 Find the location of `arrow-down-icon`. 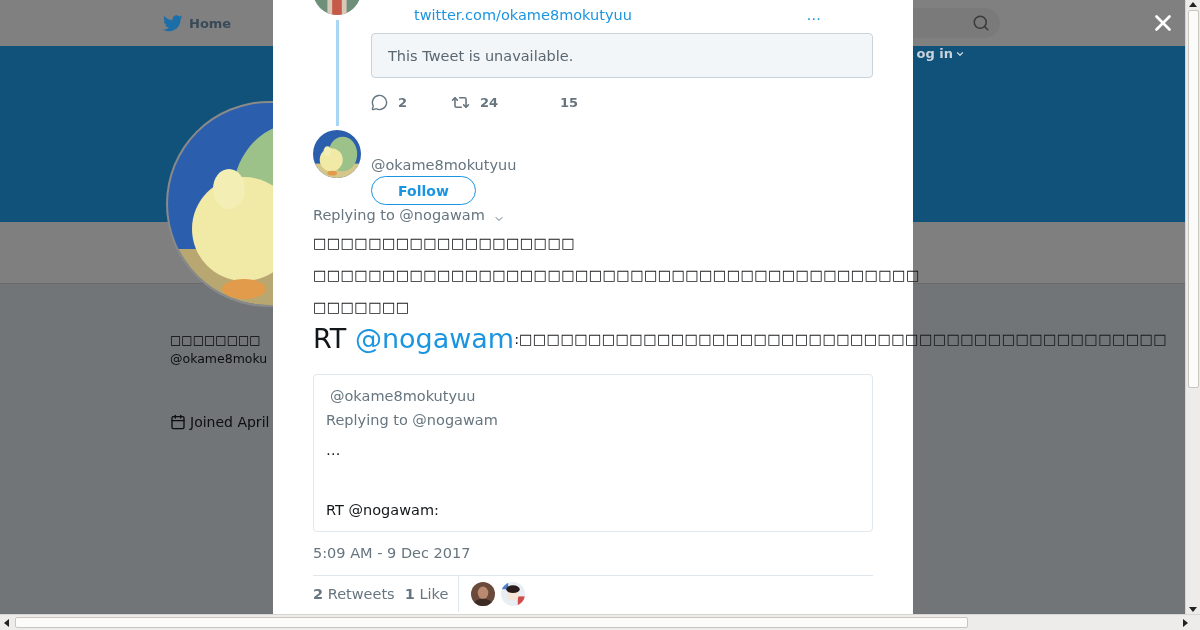

arrow-down-icon is located at coordinates (1193, 609).